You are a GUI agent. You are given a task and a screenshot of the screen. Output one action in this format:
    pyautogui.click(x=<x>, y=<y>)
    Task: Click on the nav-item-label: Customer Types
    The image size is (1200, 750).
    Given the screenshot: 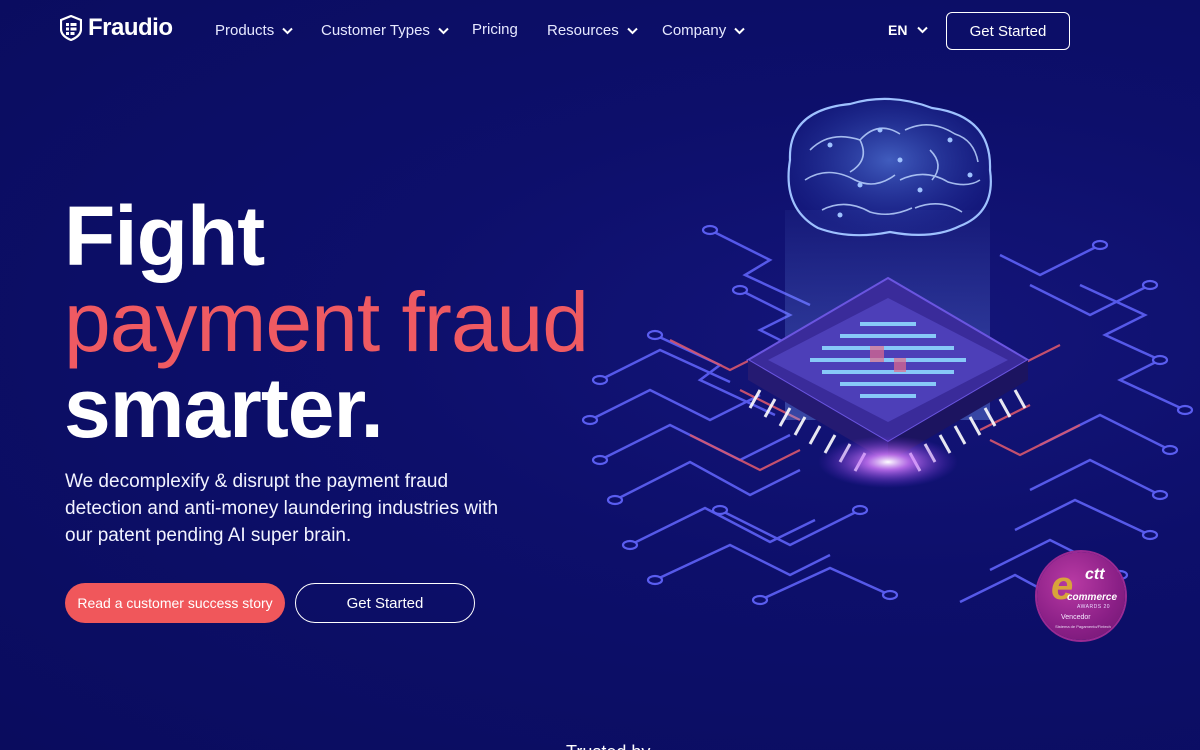 What is the action you would take?
    pyautogui.click(x=375, y=30)
    